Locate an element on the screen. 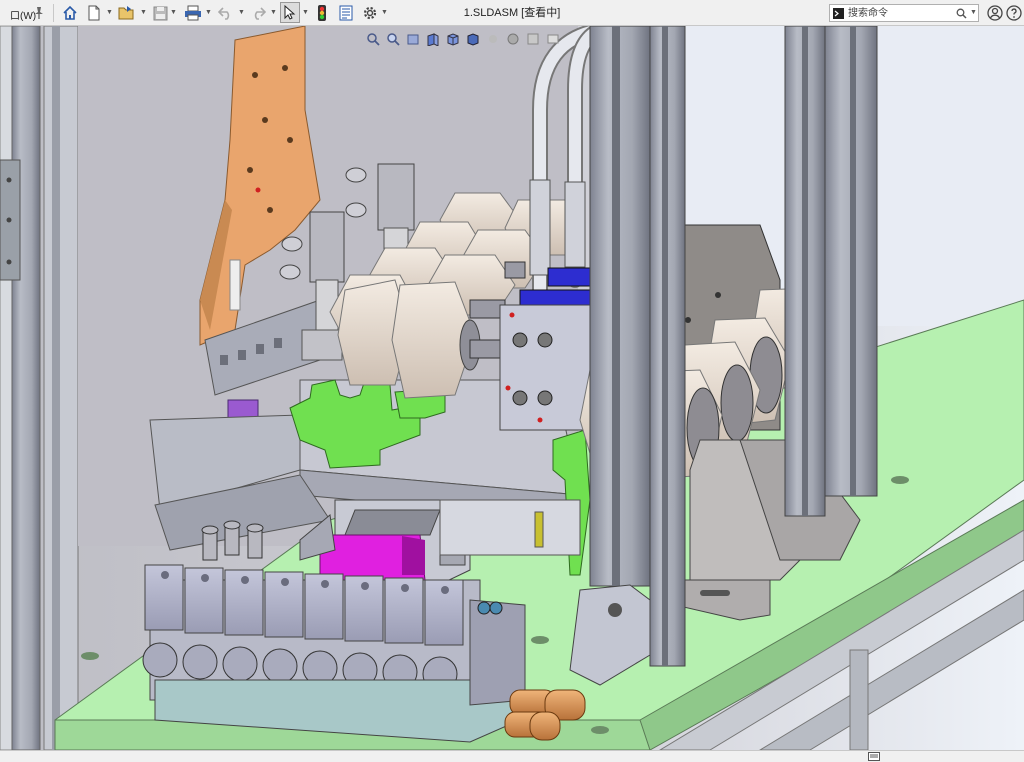  new-dropdown-chevron-icon: ▼ is located at coordinates (109, 12).